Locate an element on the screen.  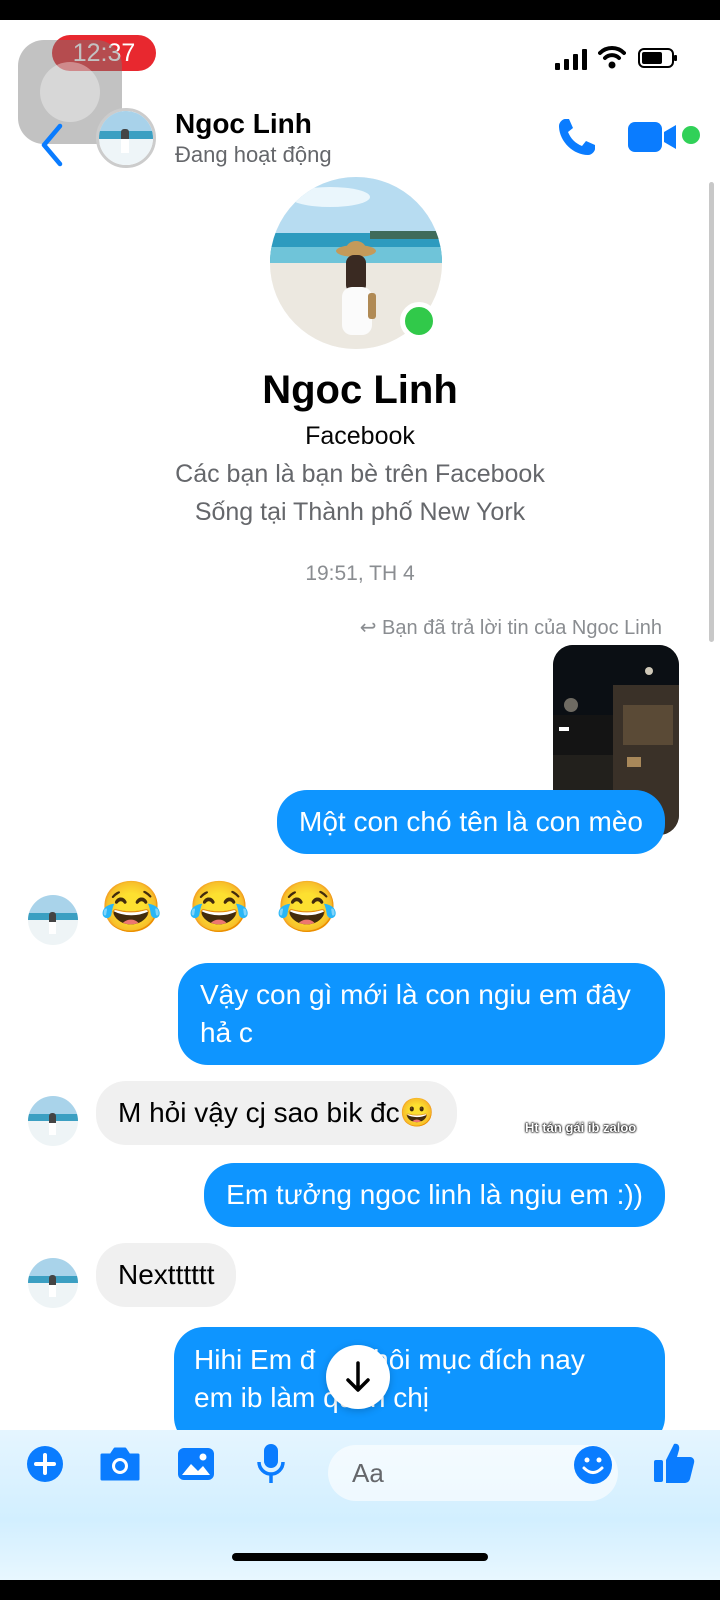
wifi-icon is located at coordinates (612, 57).